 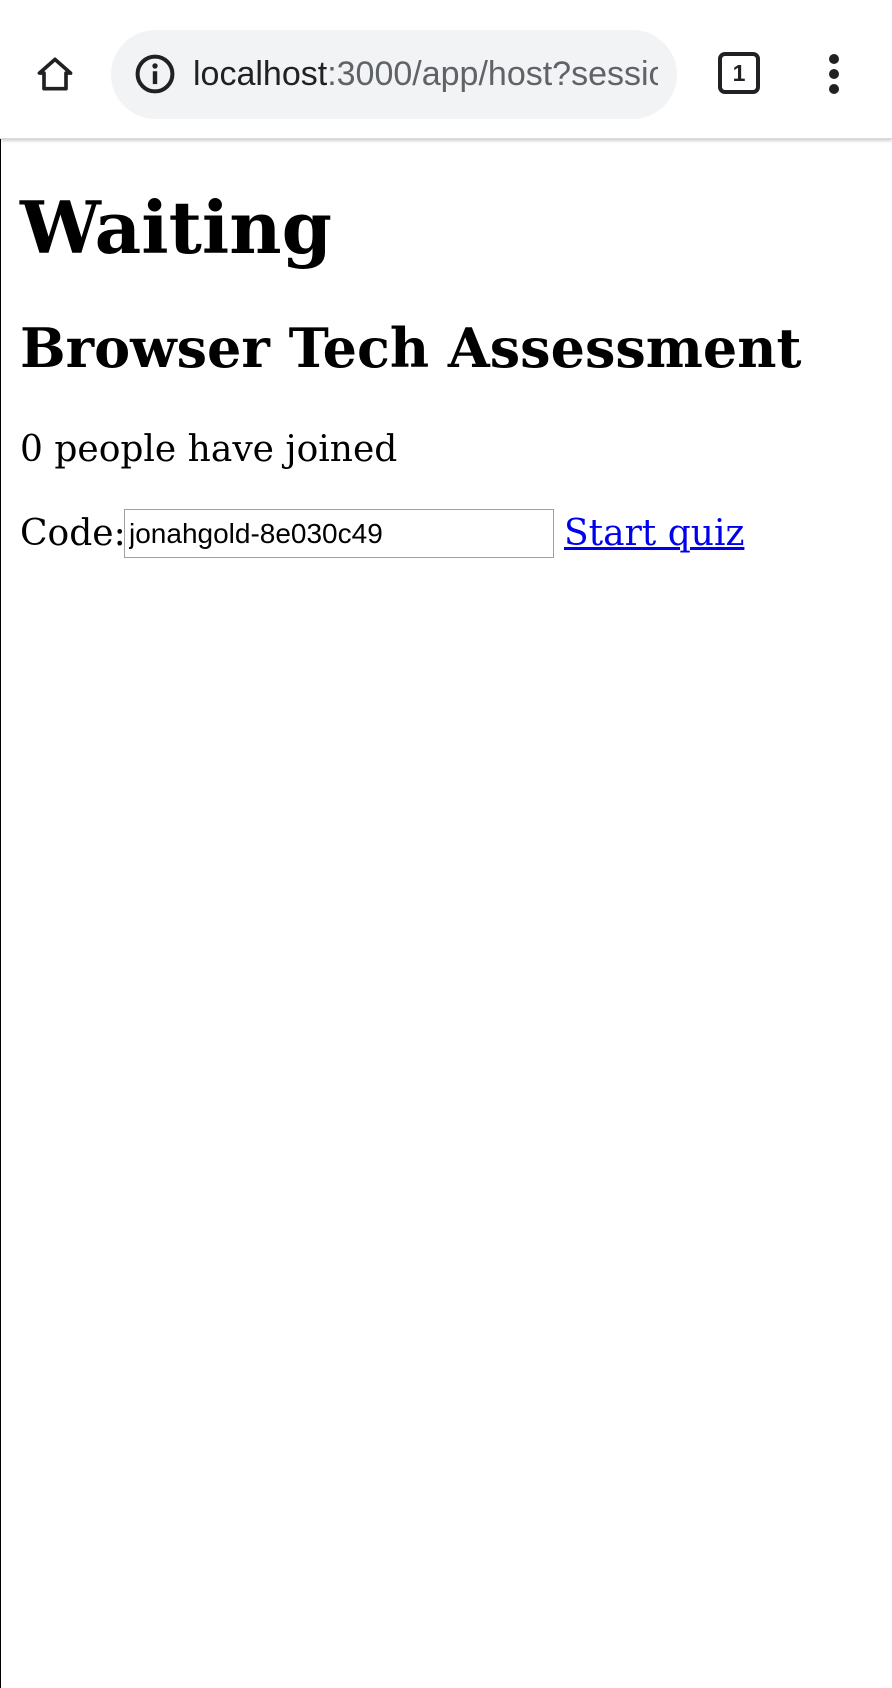 What do you see at coordinates (654, 534) in the screenshot?
I see `start-quiz-link: Start quiz` at bounding box center [654, 534].